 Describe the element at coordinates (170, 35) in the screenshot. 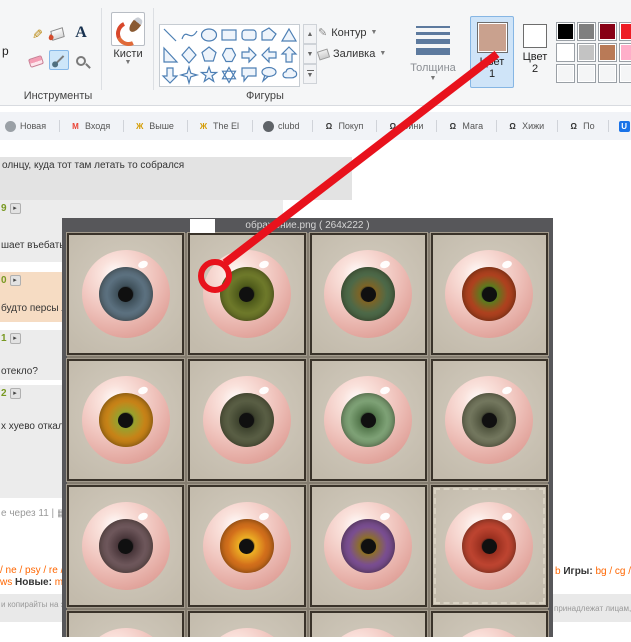

I see `shape-line-icon` at that location.